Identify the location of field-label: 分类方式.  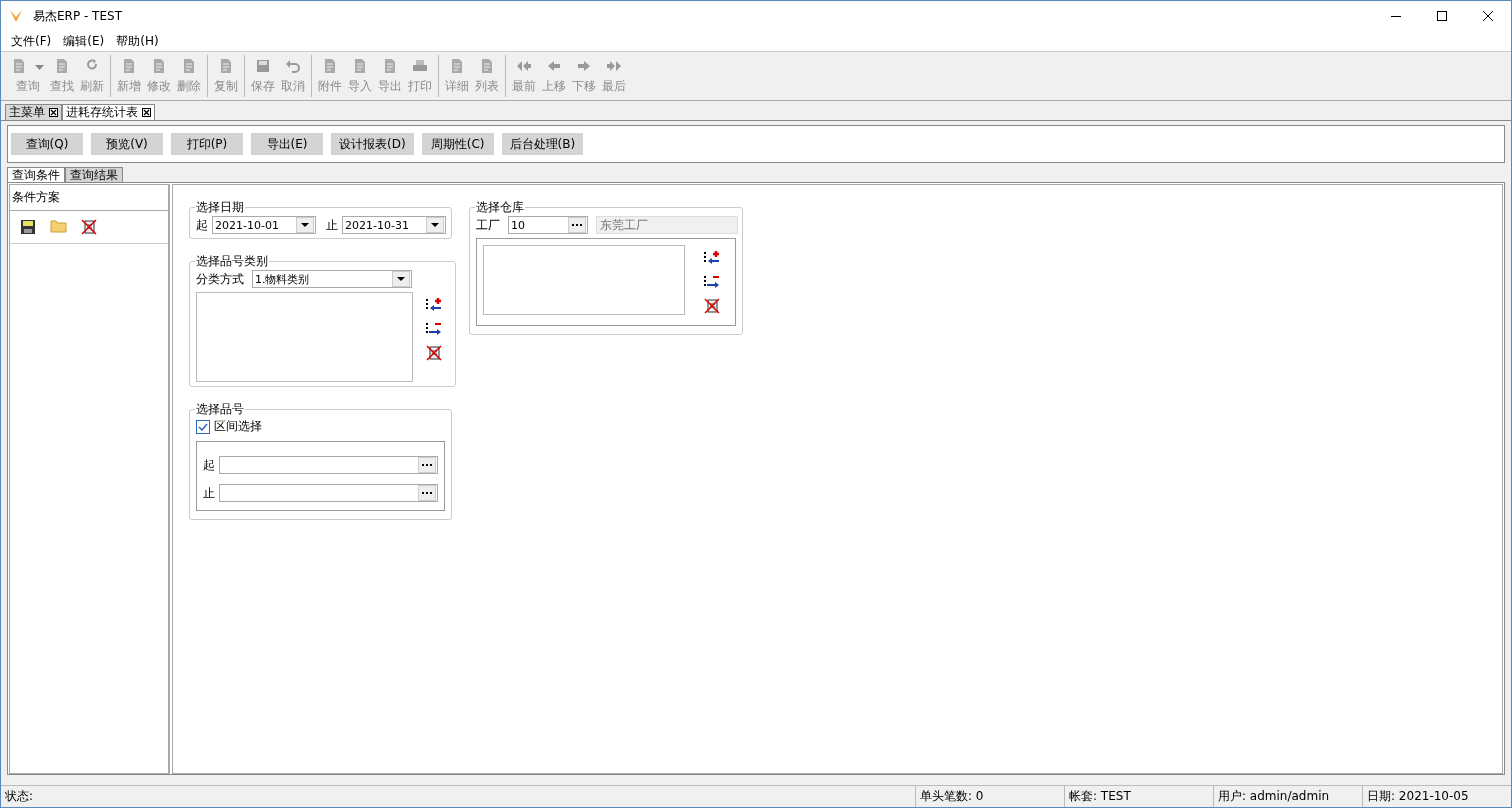
(220, 279).